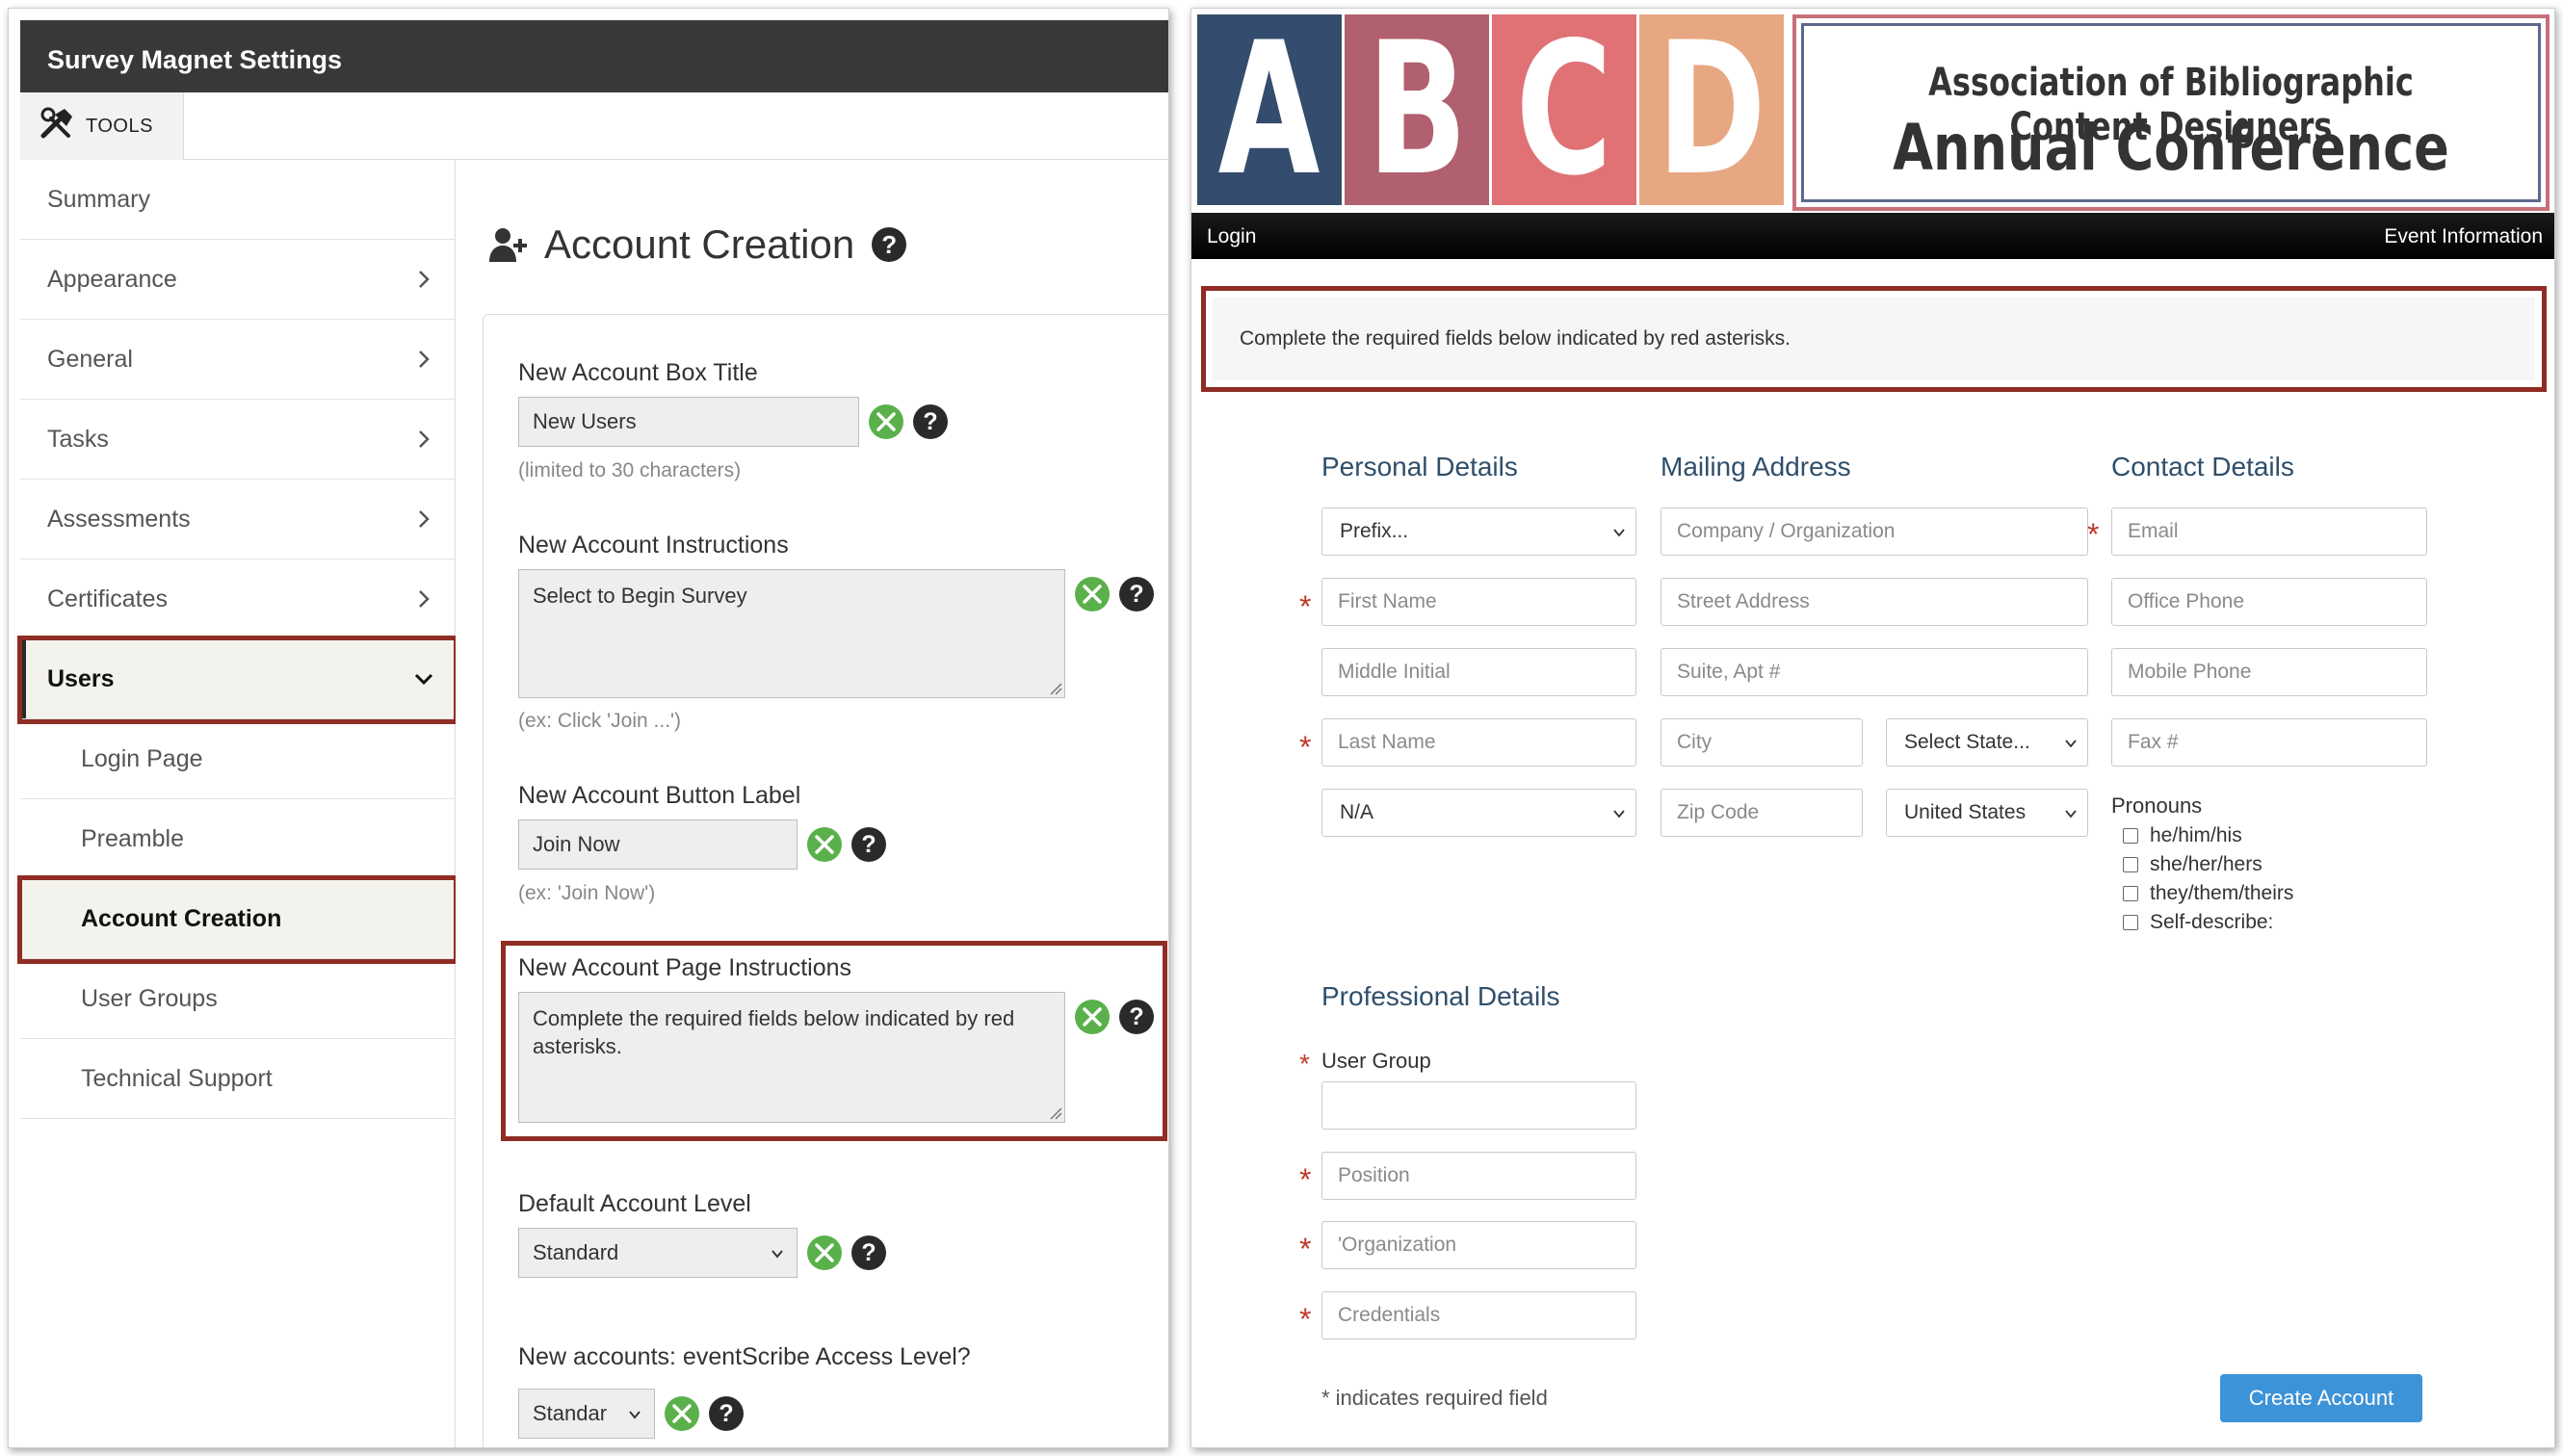 The width and height of the screenshot is (2563, 1456). What do you see at coordinates (689, 422) in the screenshot?
I see `box-title-input: New Users` at bounding box center [689, 422].